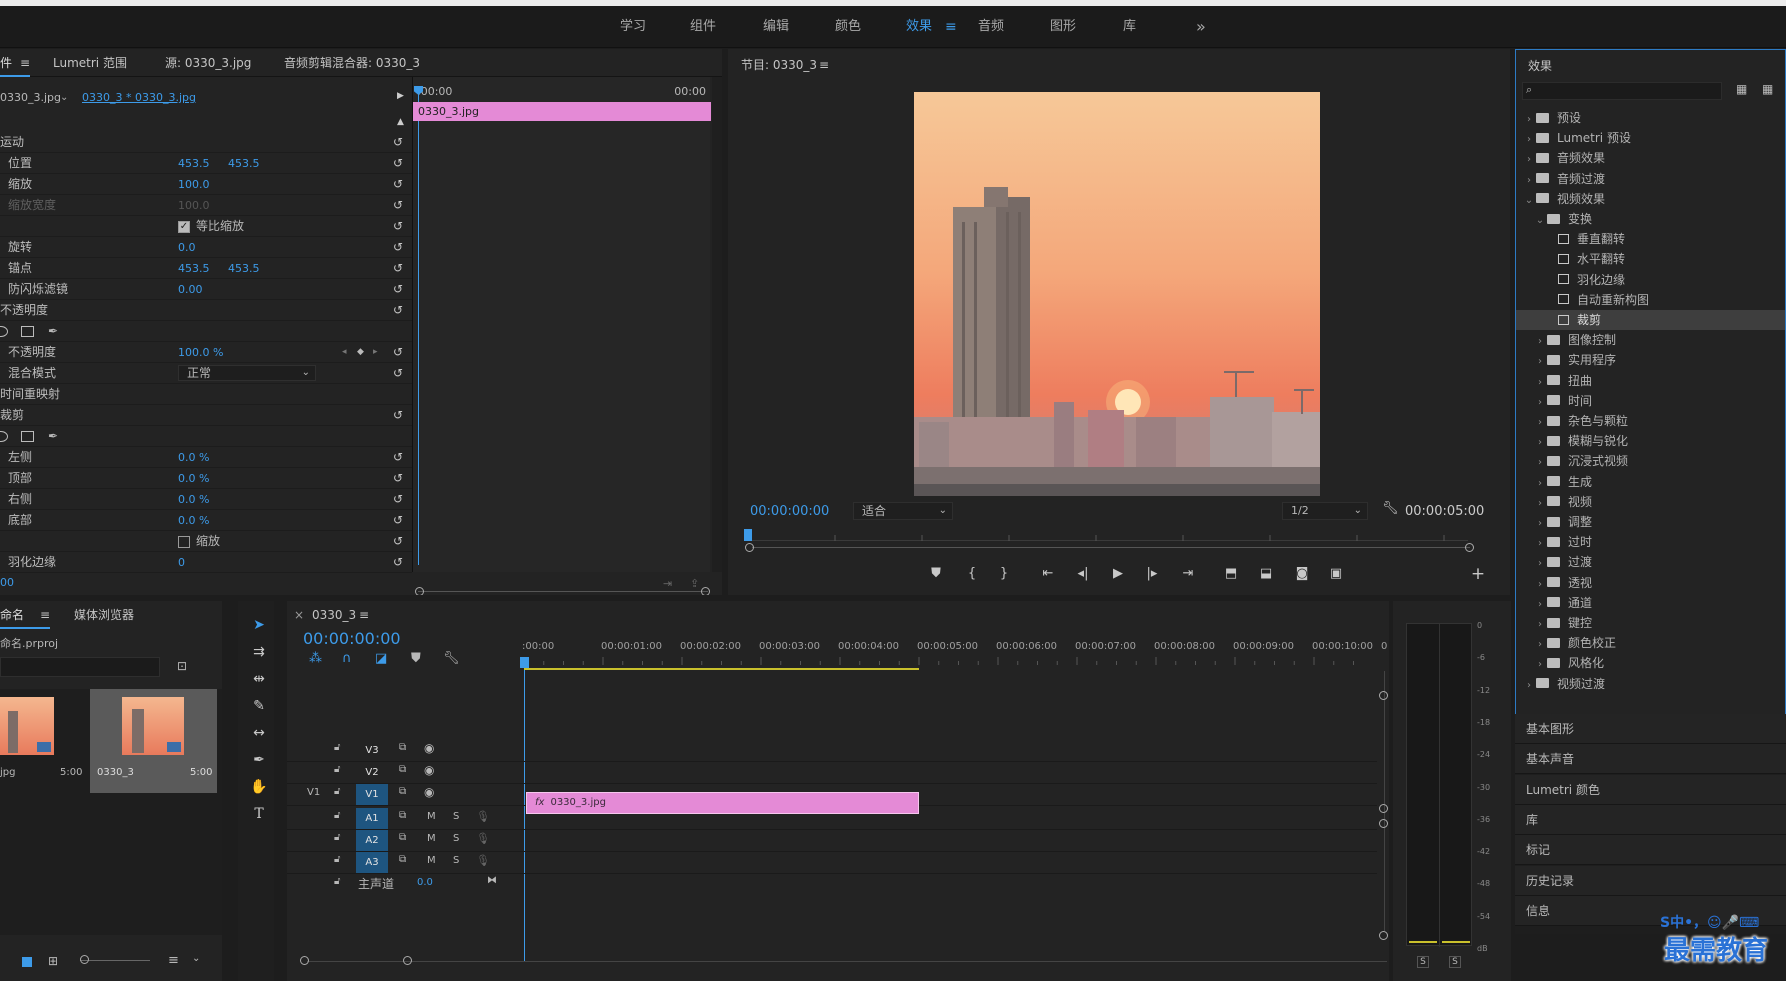  What do you see at coordinates (903, 511) in the screenshot?
I see `fit-select: 适合 ⌄` at bounding box center [903, 511].